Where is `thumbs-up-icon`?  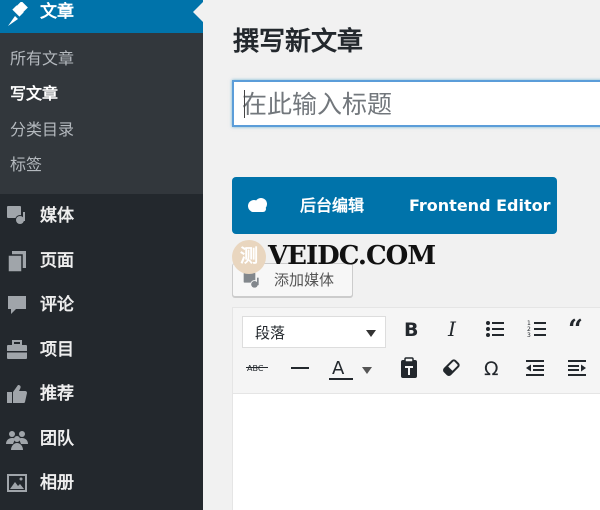 thumbs-up-icon is located at coordinates (17, 394).